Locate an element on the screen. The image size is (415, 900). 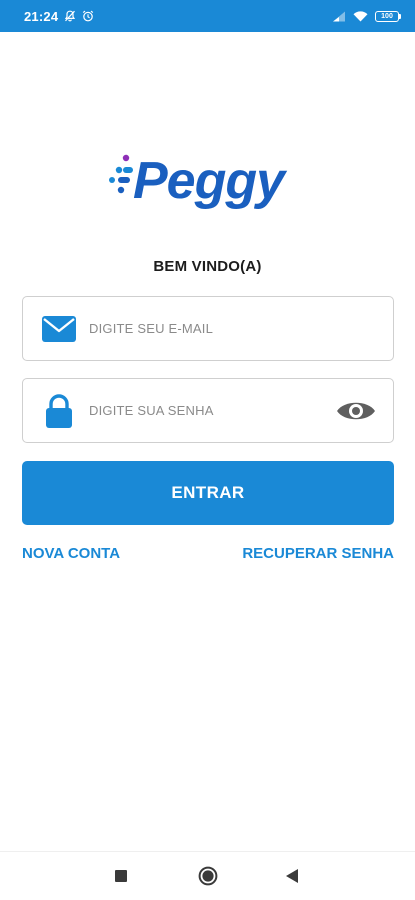
wifi-icon is located at coordinates (360, 16).